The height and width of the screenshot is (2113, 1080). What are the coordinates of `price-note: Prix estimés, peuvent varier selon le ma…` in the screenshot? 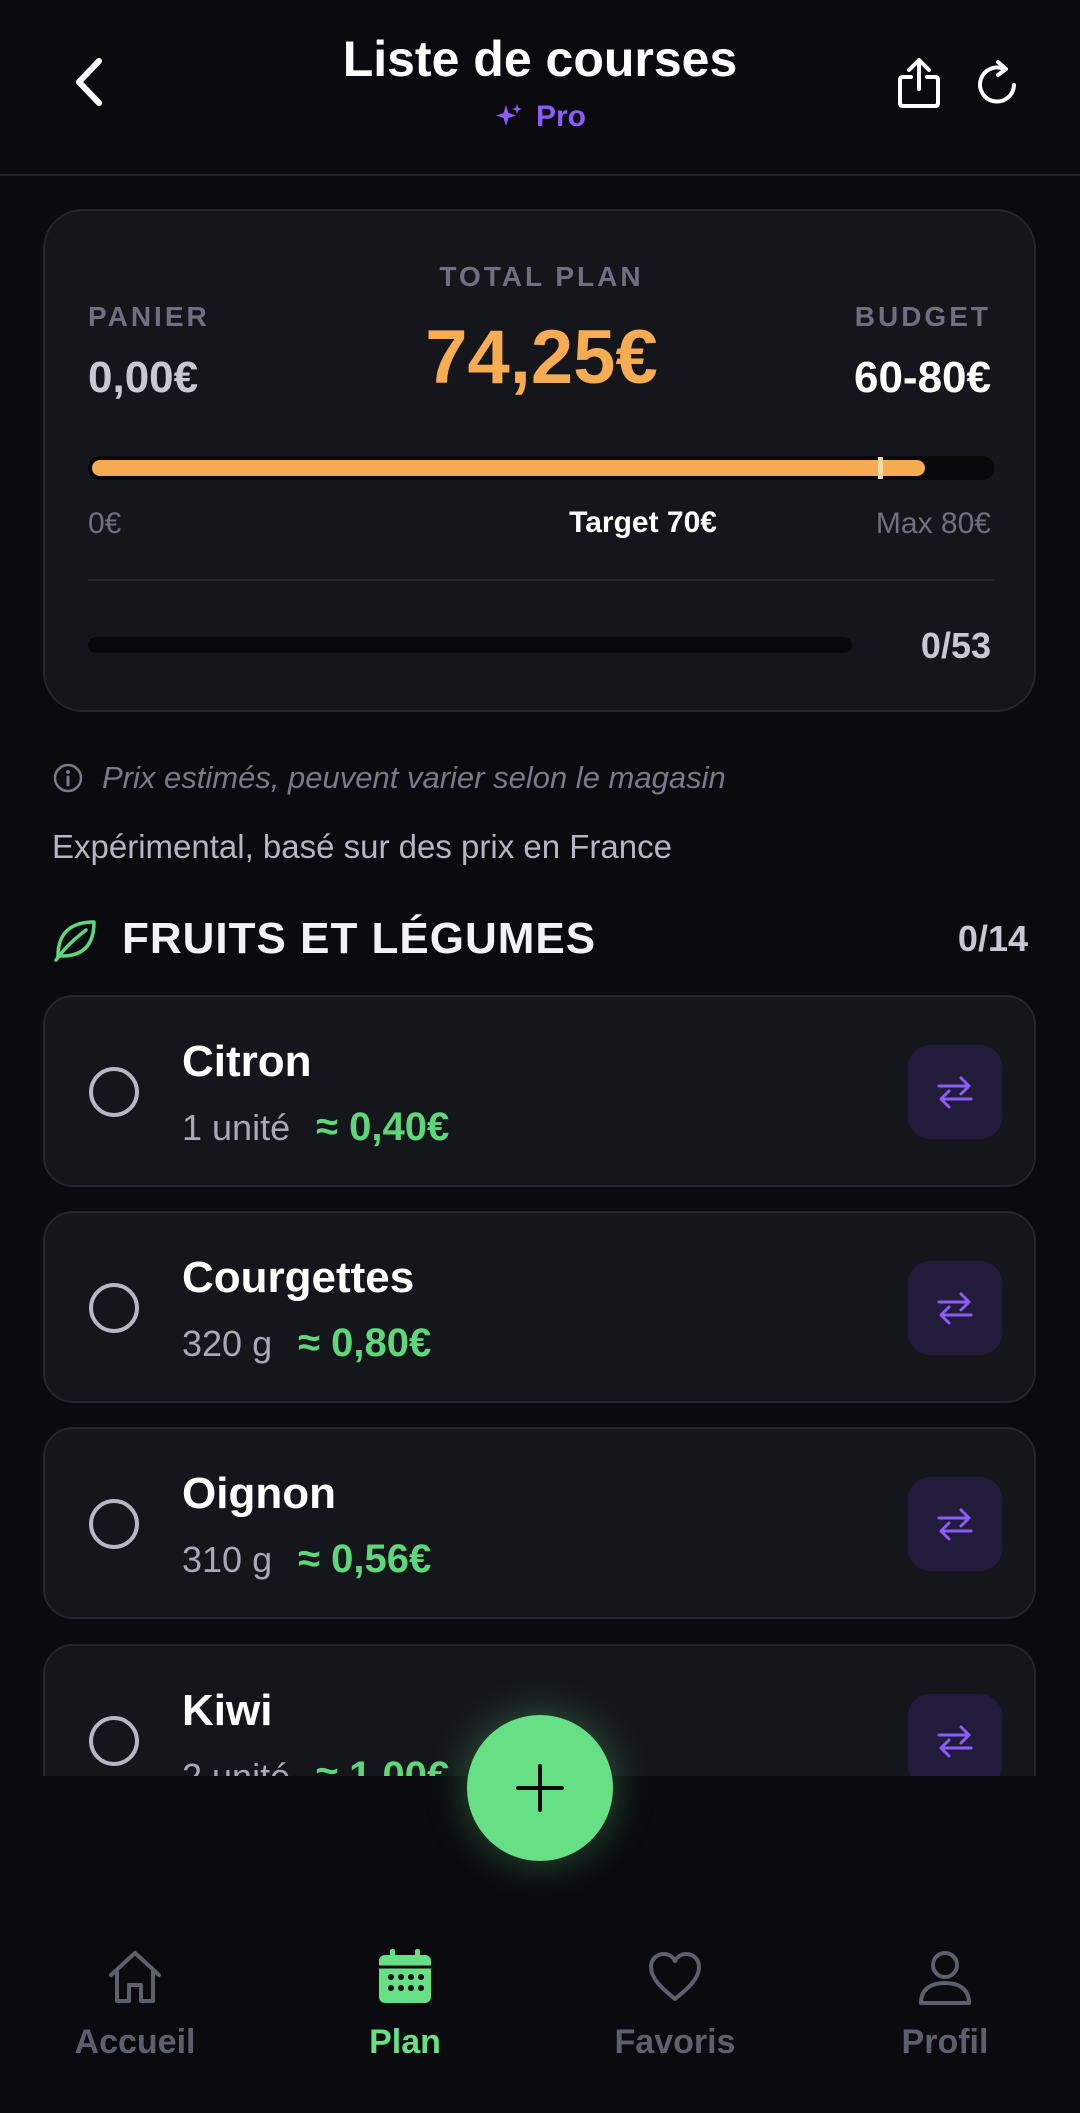 It's located at (389, 778).